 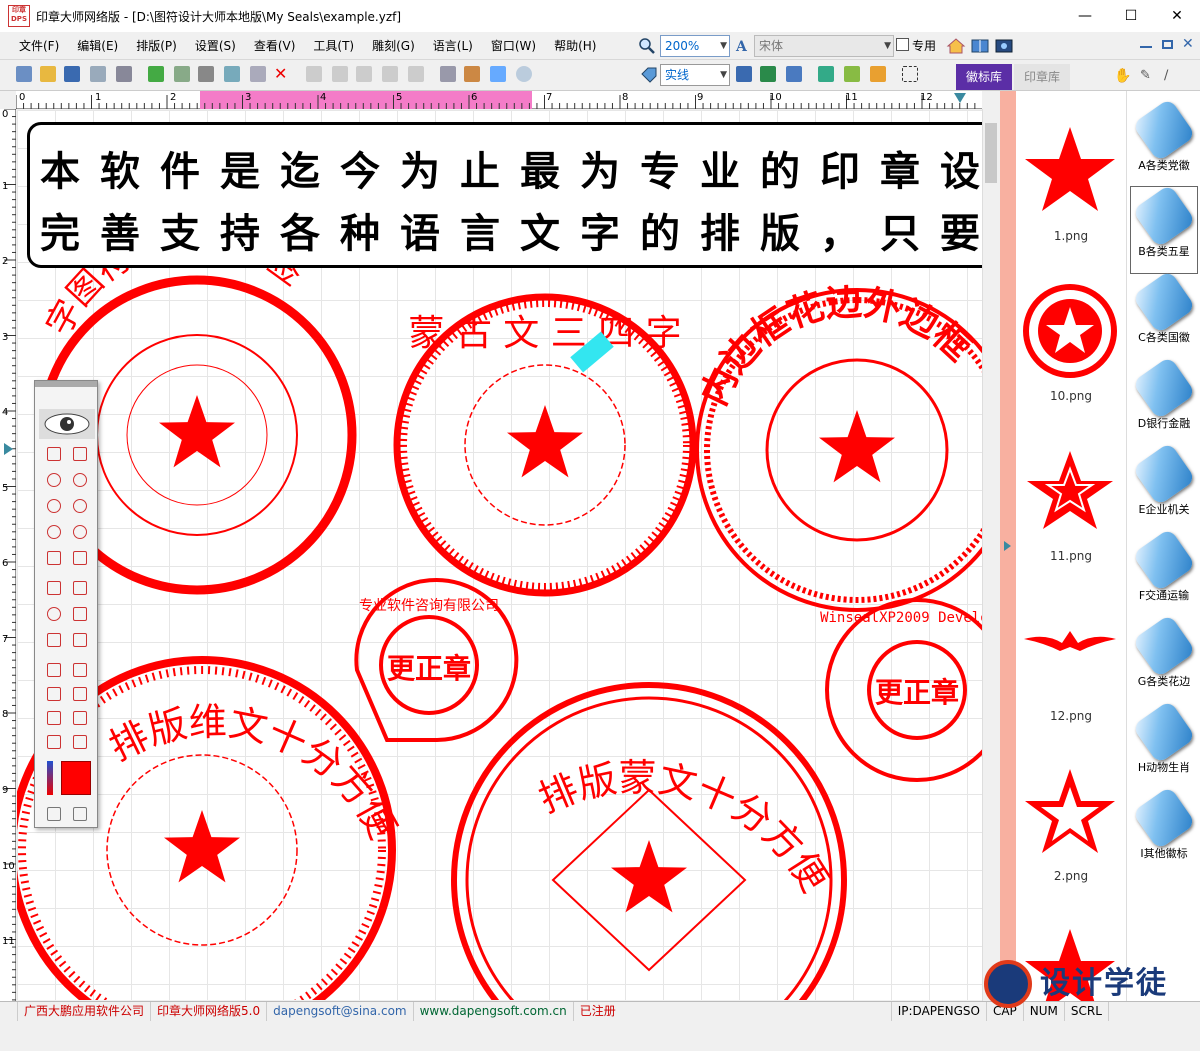 What do you see at coordinates (695, 75) in the screenshot?
I see `line-style-select: 实线 ▼` at bounding box center [695, 75].